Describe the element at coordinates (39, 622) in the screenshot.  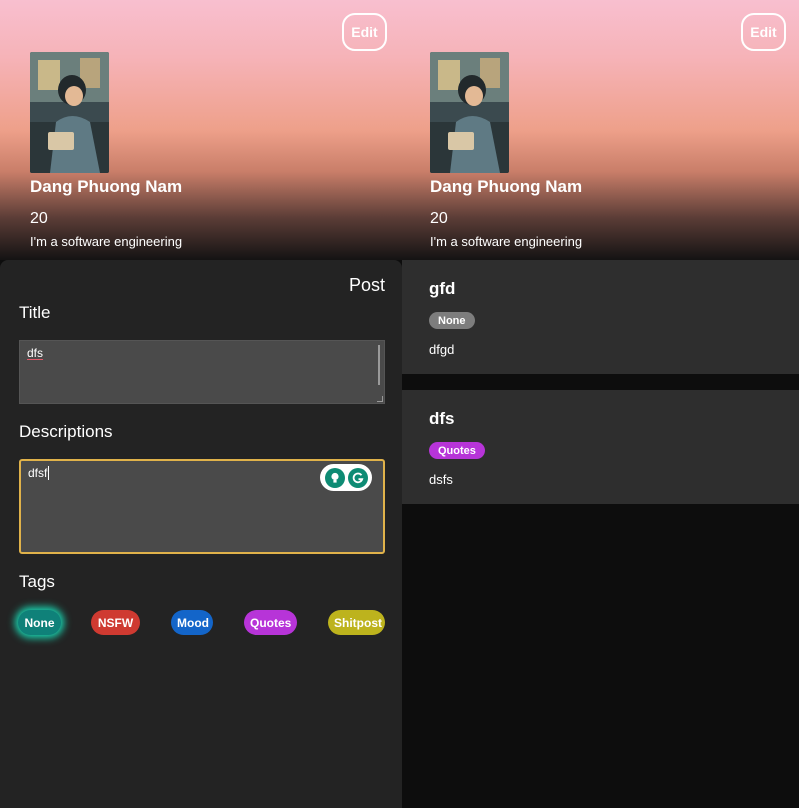
I see `tag-none-button: None` at that location.